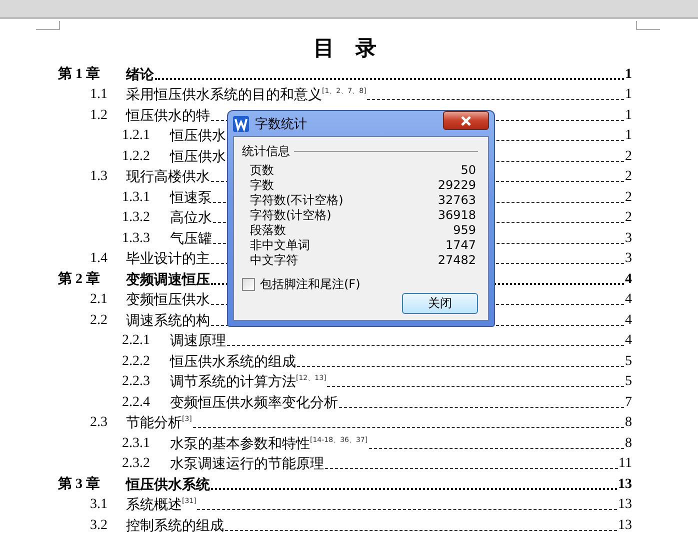 The width and height of the screenshot is (698, 547). Describe the element at coordinates (99, 525) in the screenshot. I see `toc-number: 3.2` at that location.